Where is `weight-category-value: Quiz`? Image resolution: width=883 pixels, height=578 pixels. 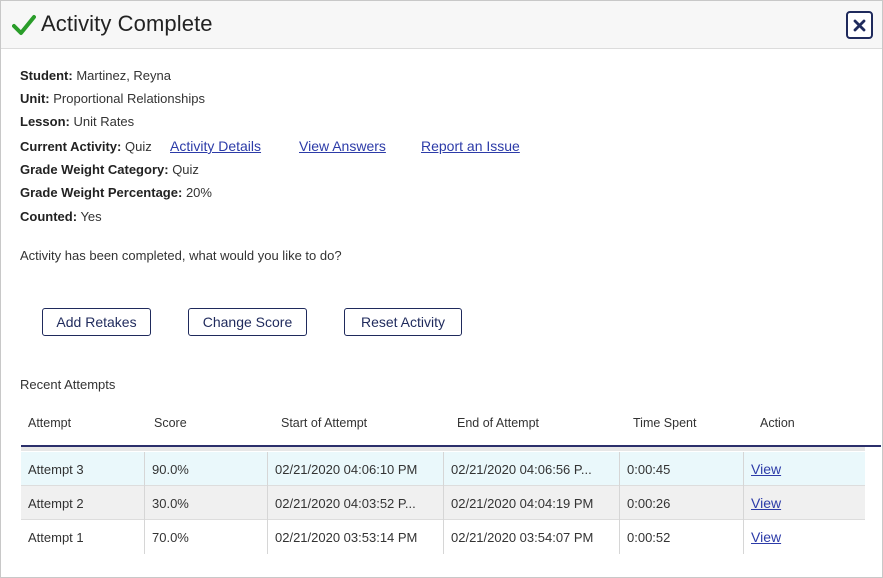
weight-category-value: Quiz is located at coordinates (185, 169).